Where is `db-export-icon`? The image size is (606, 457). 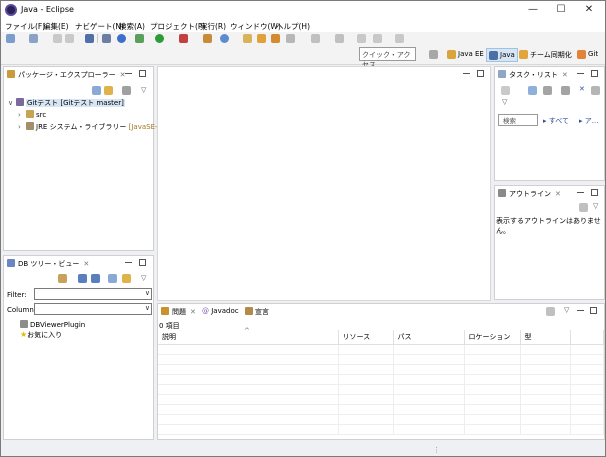 db-export-icon is located at coordinates (95, 278).